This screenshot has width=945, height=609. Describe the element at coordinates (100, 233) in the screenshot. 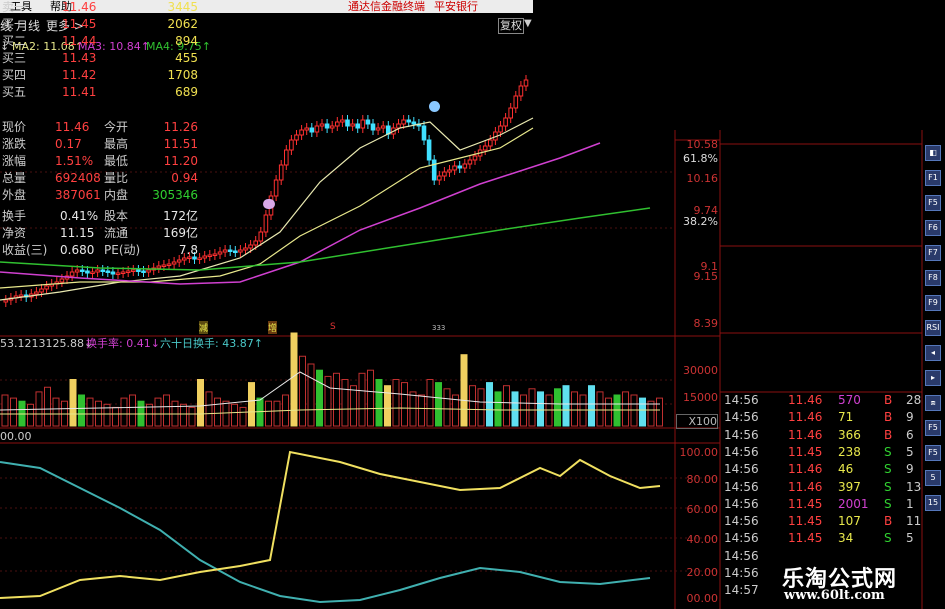

I see `stats-row: 净资 11.15 流通 169亿` at that location.